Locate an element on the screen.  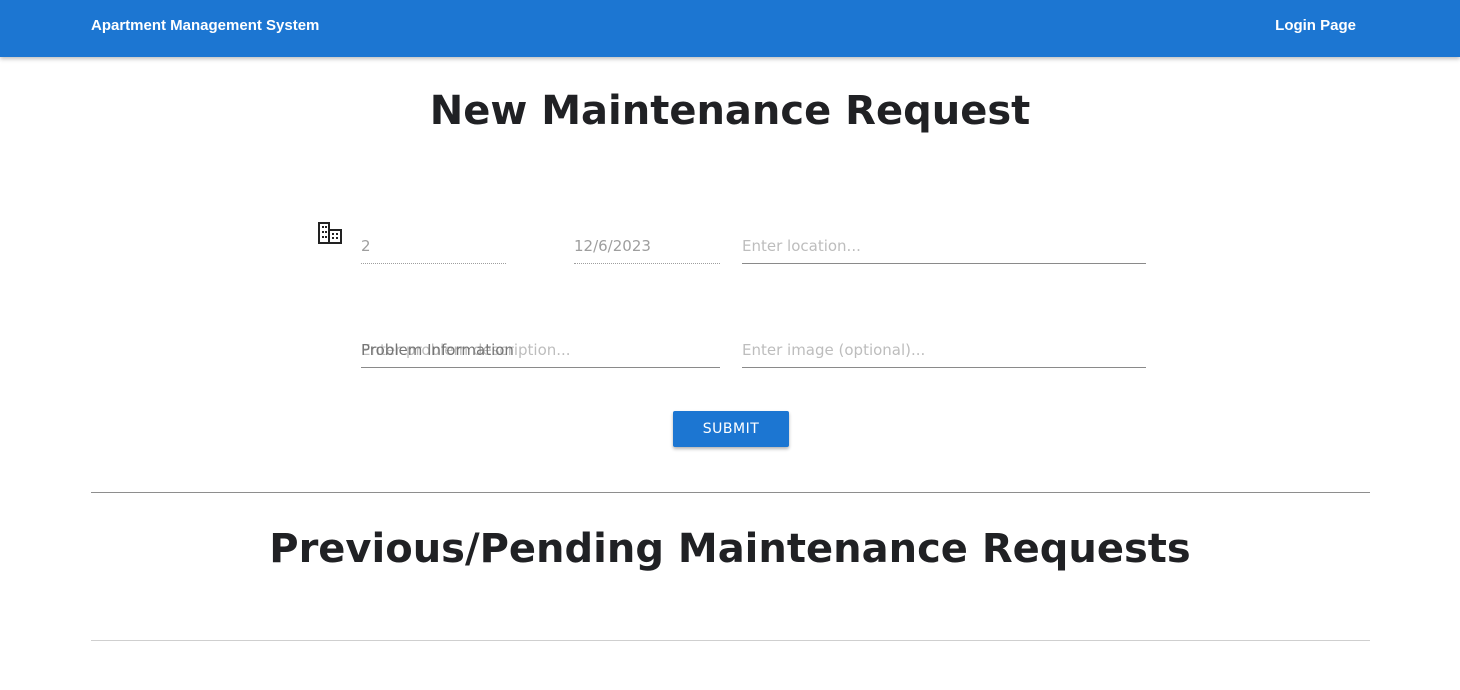
image-field is located at coordinates (944, 350).